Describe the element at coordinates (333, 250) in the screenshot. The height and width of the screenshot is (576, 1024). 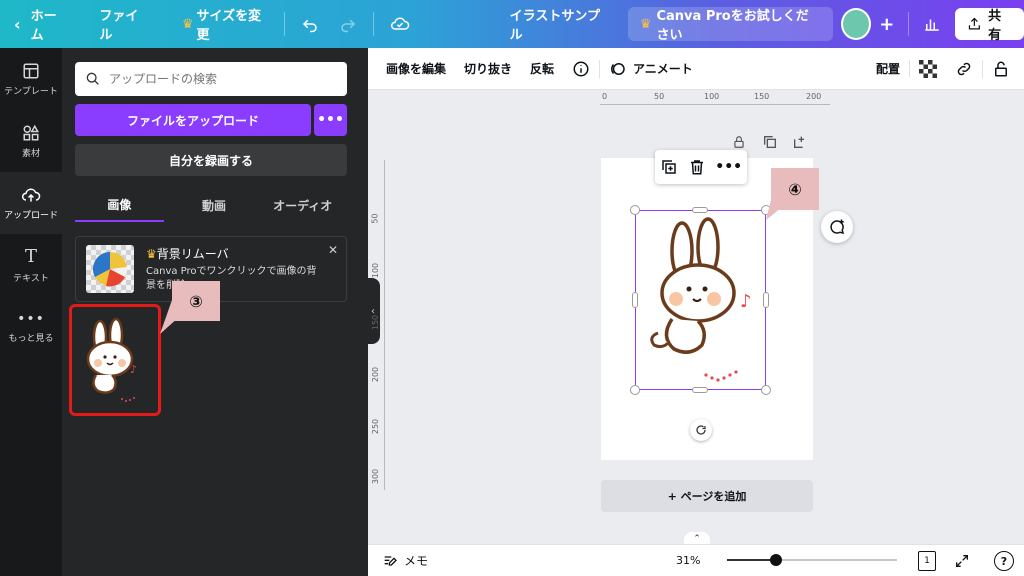
I see `close-icon: ✕` at that location.